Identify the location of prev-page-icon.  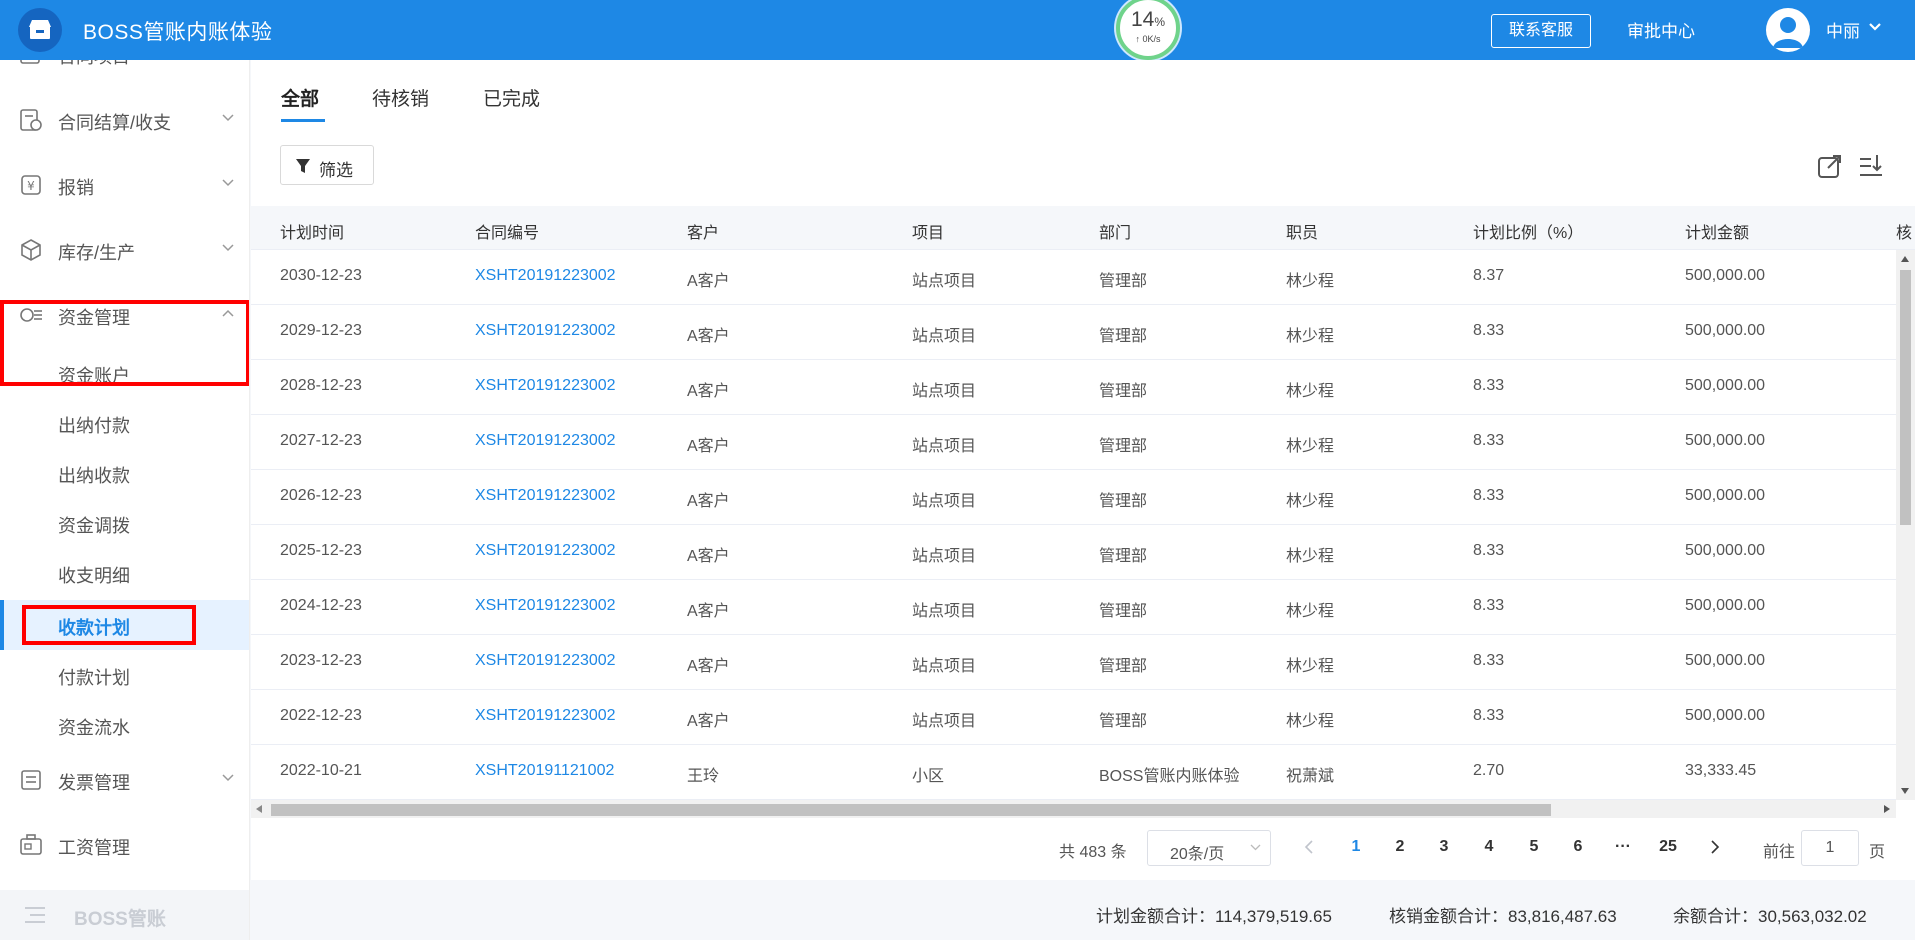
(1309, 847).